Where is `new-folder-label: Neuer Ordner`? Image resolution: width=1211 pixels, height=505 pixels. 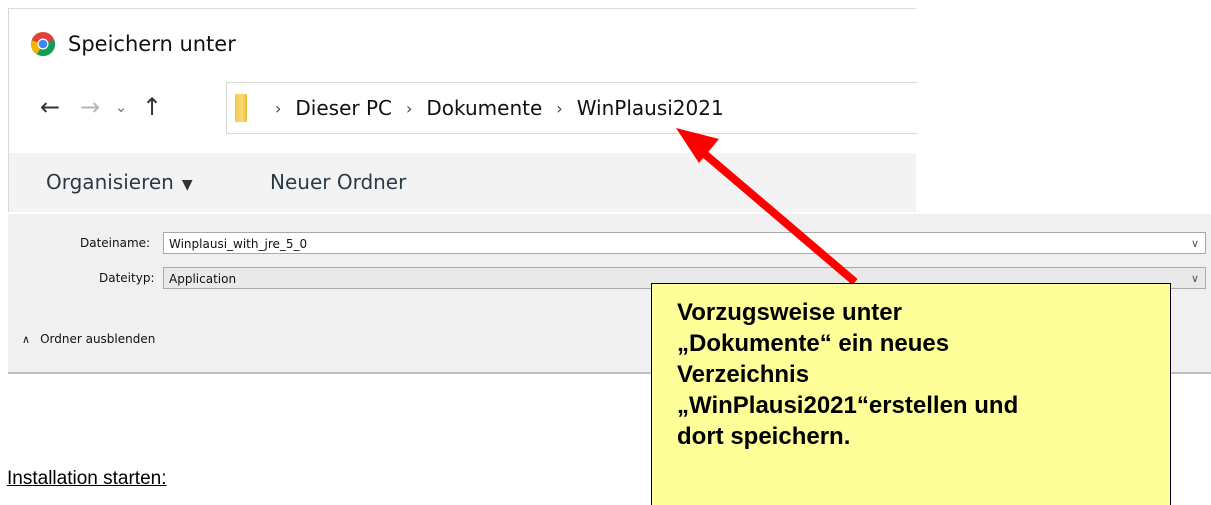 new-folder-label: Neuer Ordner is located at coordinates (338, 182).